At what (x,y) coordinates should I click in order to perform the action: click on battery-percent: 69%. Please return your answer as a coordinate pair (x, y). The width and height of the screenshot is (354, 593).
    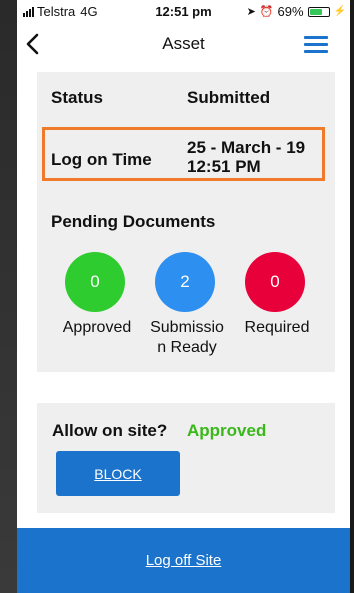
    Looking at the image, I should click on (290, 11).